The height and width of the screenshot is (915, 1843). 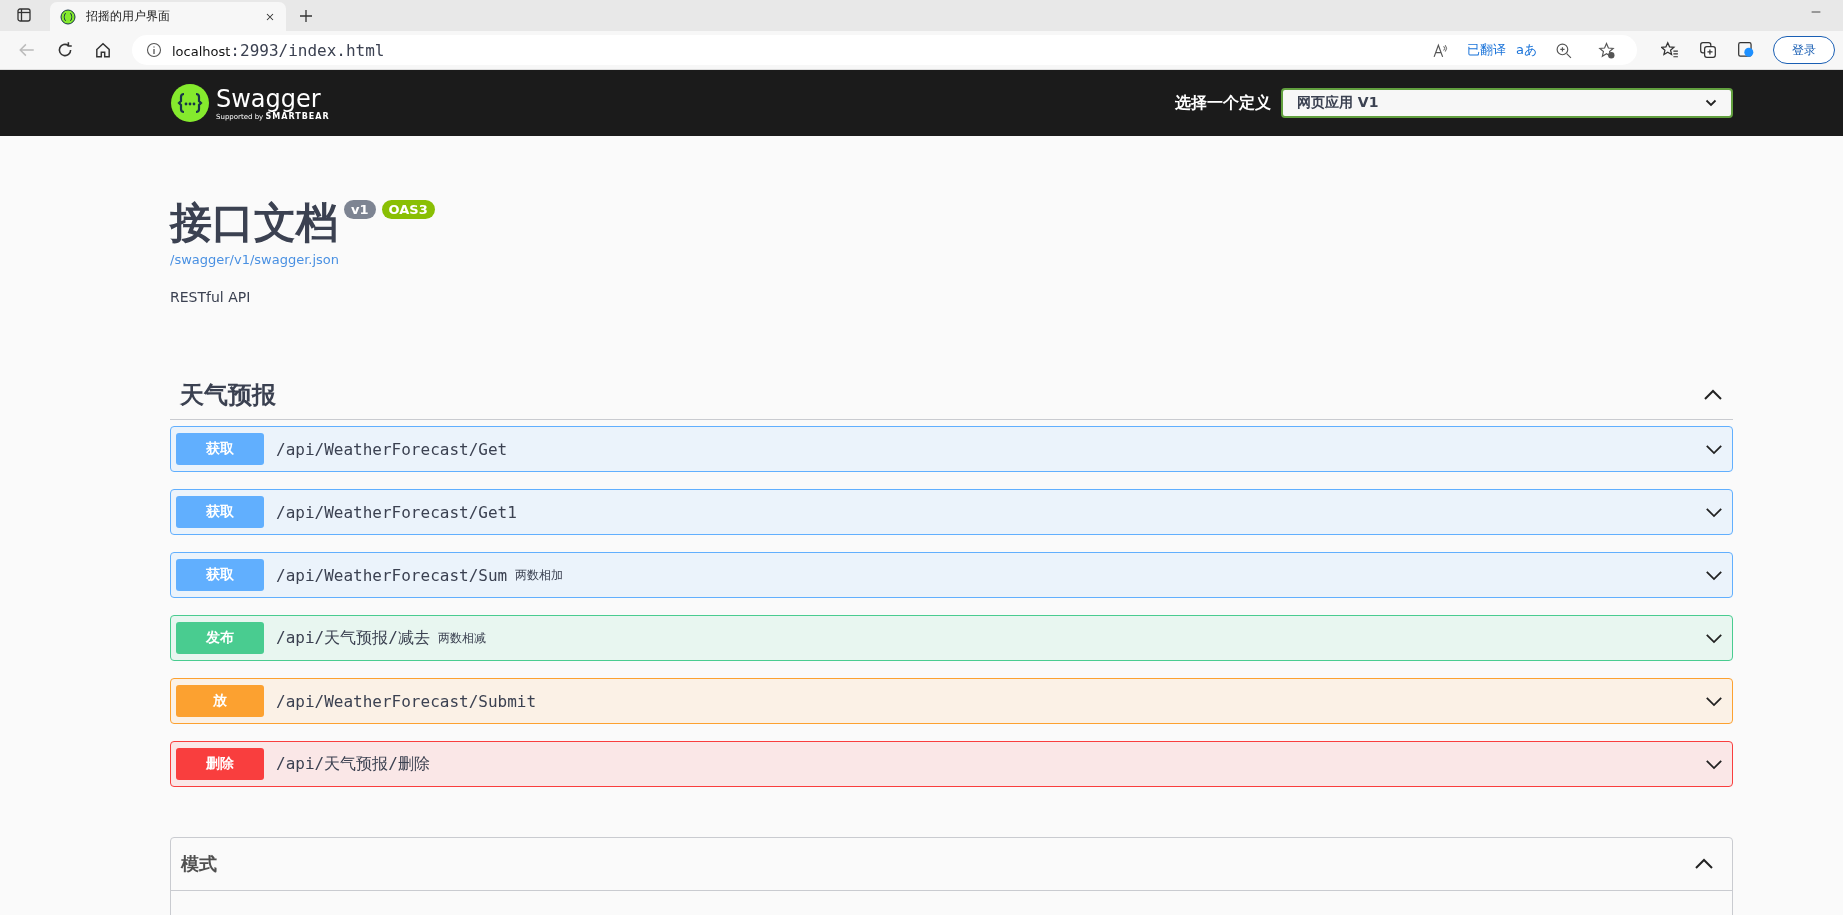 What do you see at coordinates (220, 701) in the screenshot?
I see `http-method-label: 放` at bounding box center [220, 701].